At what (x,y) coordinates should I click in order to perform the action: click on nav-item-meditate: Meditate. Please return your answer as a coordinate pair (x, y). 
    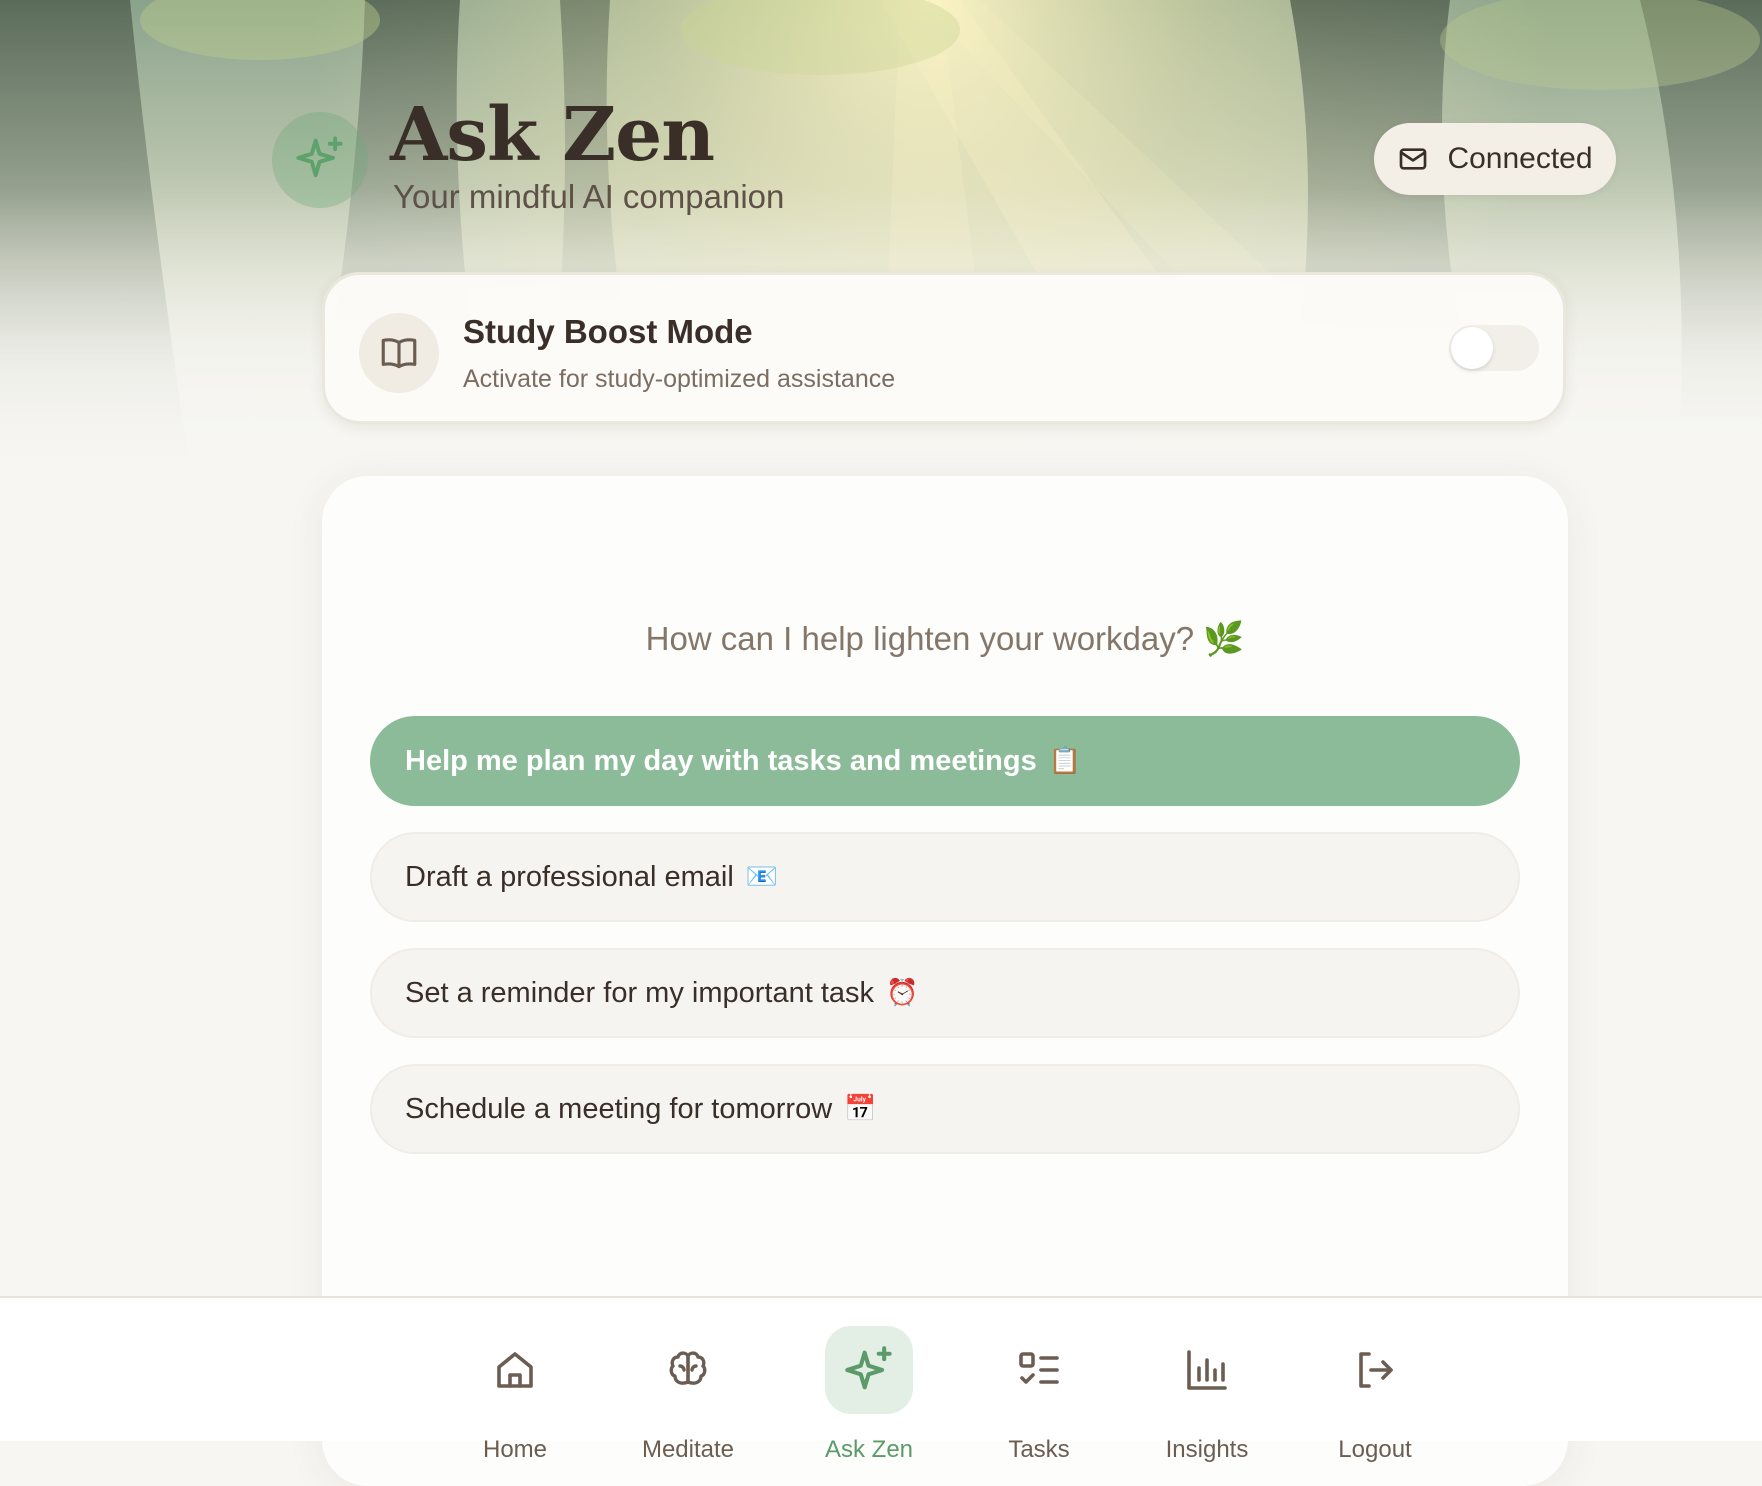
    Looking at the image, I should click on (688, 1395).